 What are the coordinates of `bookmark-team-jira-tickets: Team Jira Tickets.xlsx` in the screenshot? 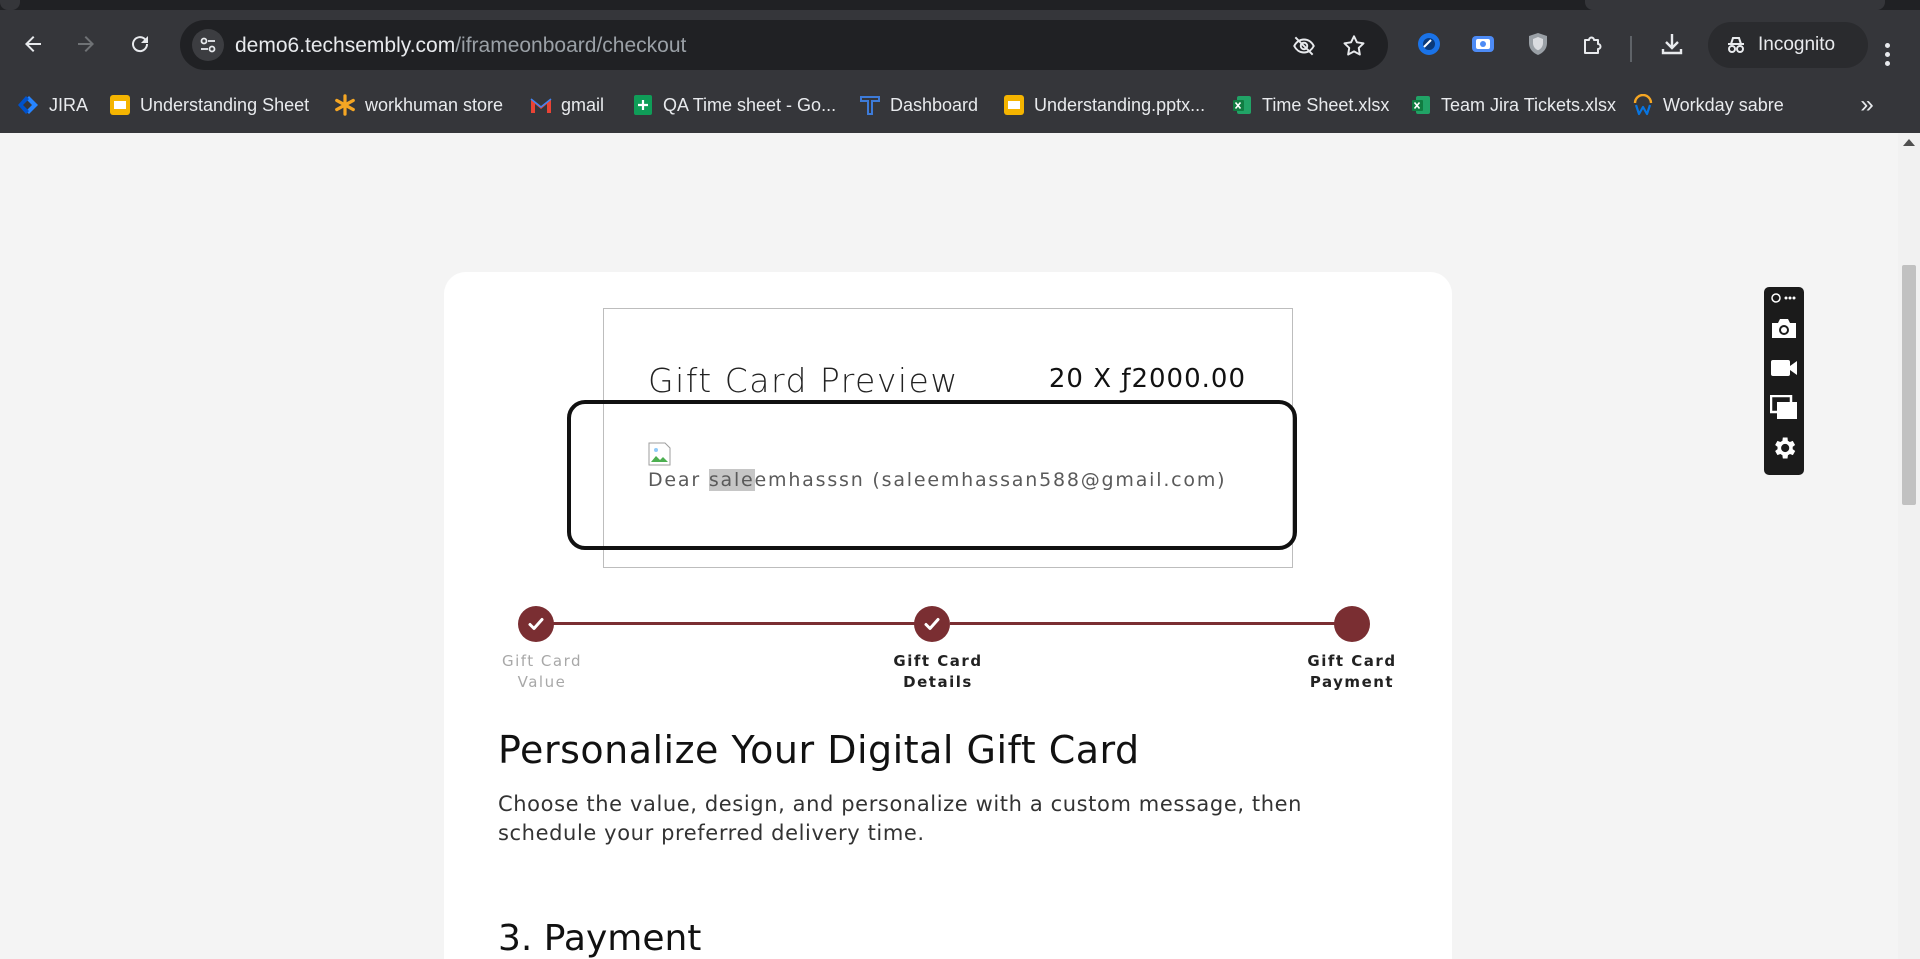 It's located at (1513, 105).